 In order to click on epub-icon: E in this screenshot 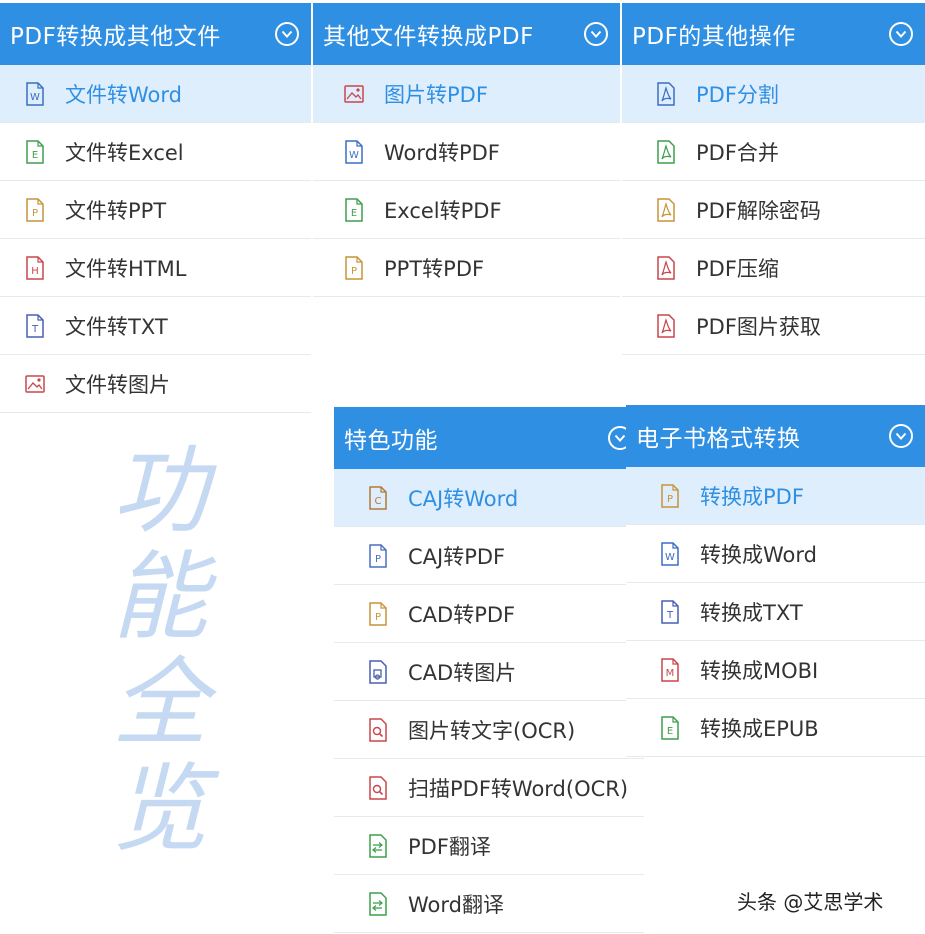, I will do `click(670, 728)`.